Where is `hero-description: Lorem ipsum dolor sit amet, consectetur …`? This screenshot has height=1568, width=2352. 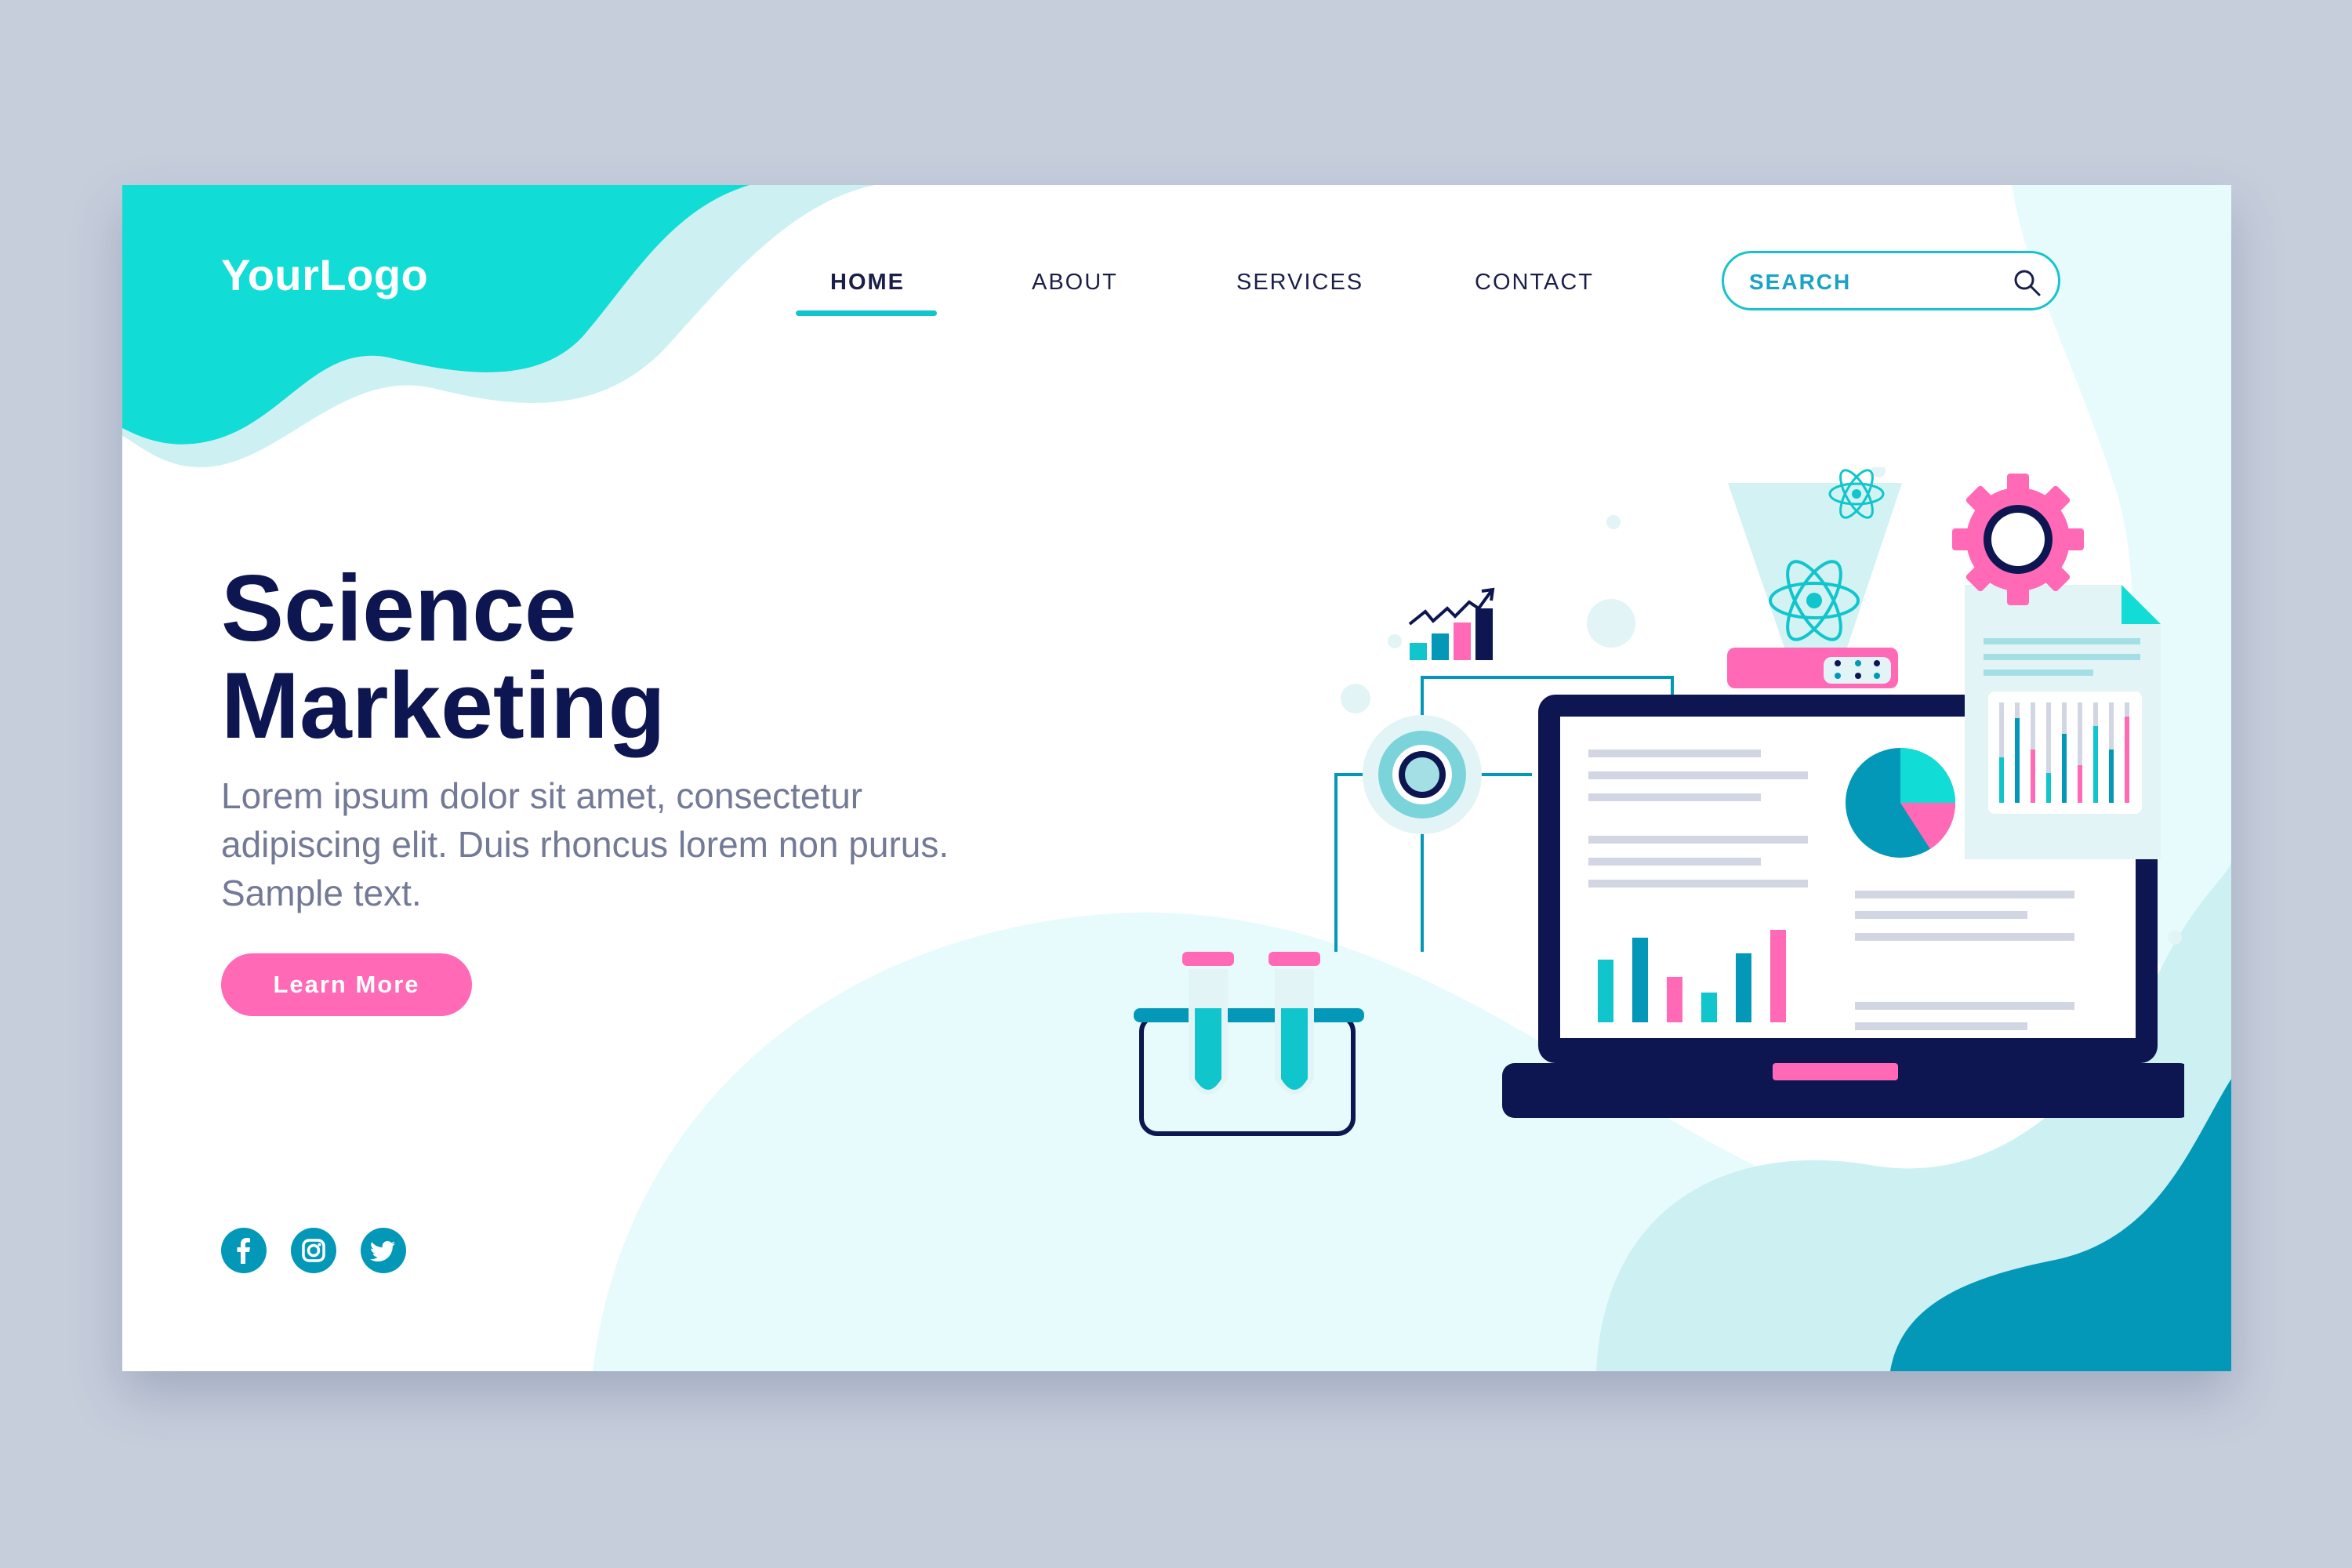 hero-description: Lorem ipsum dolor sit amet, consectetur … is located at coordinates (585, 844).